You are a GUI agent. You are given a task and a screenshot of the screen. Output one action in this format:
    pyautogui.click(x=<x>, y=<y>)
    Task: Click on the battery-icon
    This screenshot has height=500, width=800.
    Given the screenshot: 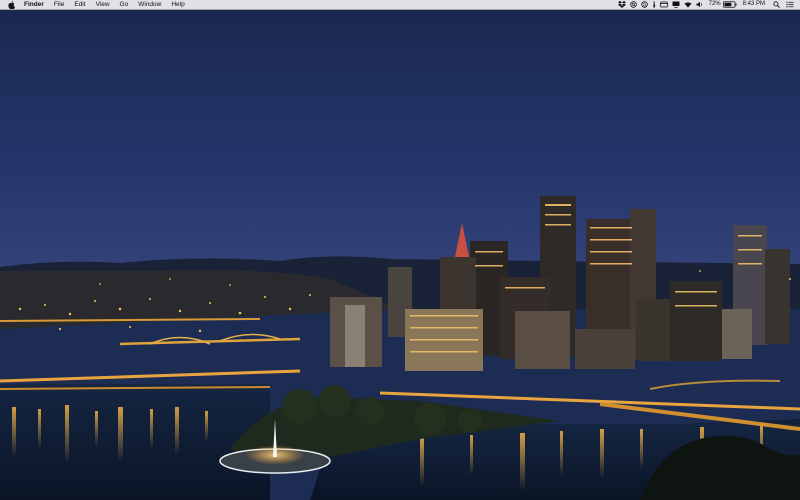 What is the action you would take?
    pyautogui.click(x=729, y=4)
    